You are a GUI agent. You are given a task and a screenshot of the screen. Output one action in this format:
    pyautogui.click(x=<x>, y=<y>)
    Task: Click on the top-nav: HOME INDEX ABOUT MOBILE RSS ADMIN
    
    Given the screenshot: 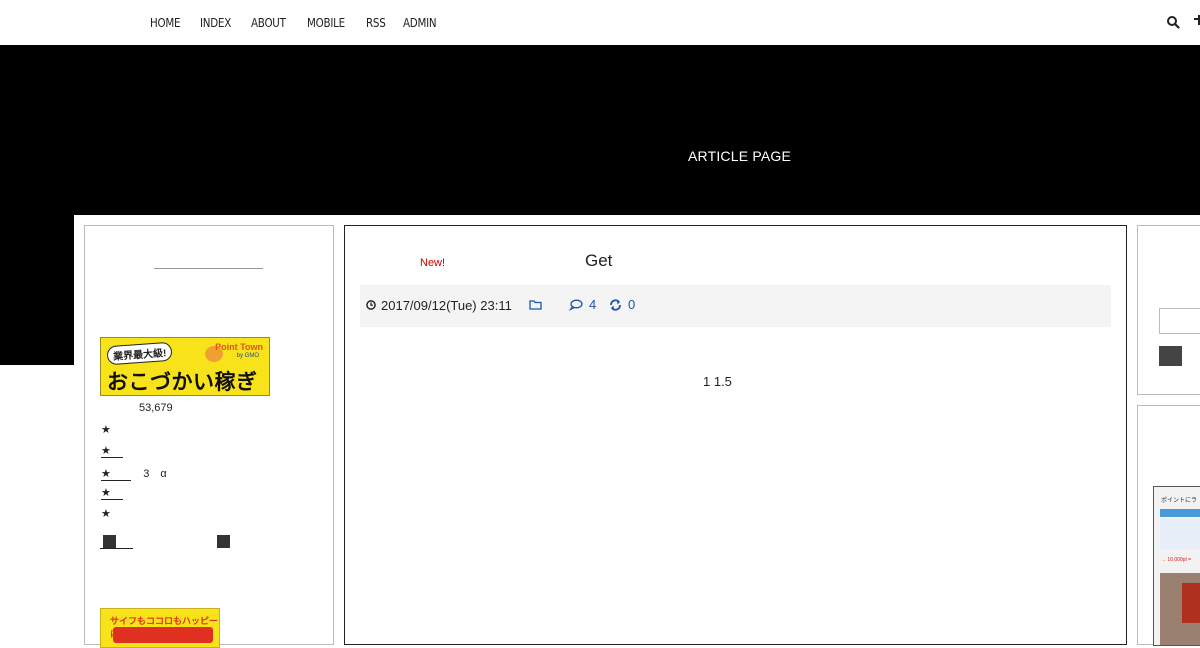 What is the action you would take?
    pyautogui.click(x=600, y=22)
    